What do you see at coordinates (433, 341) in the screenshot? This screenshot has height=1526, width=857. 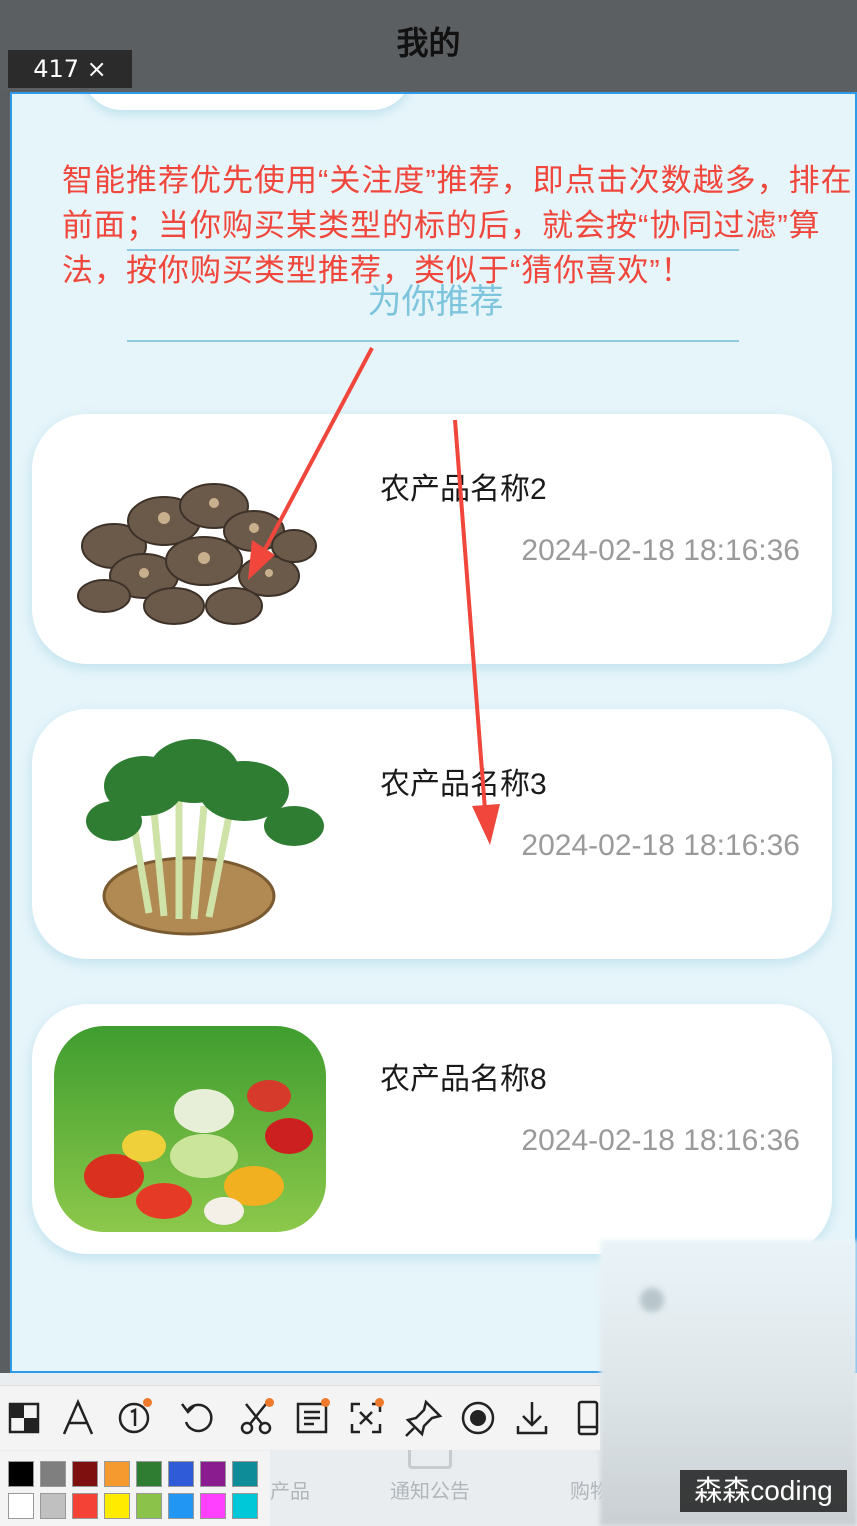 I see `recommend-divider-bottom` at bounding box center [433, 341].